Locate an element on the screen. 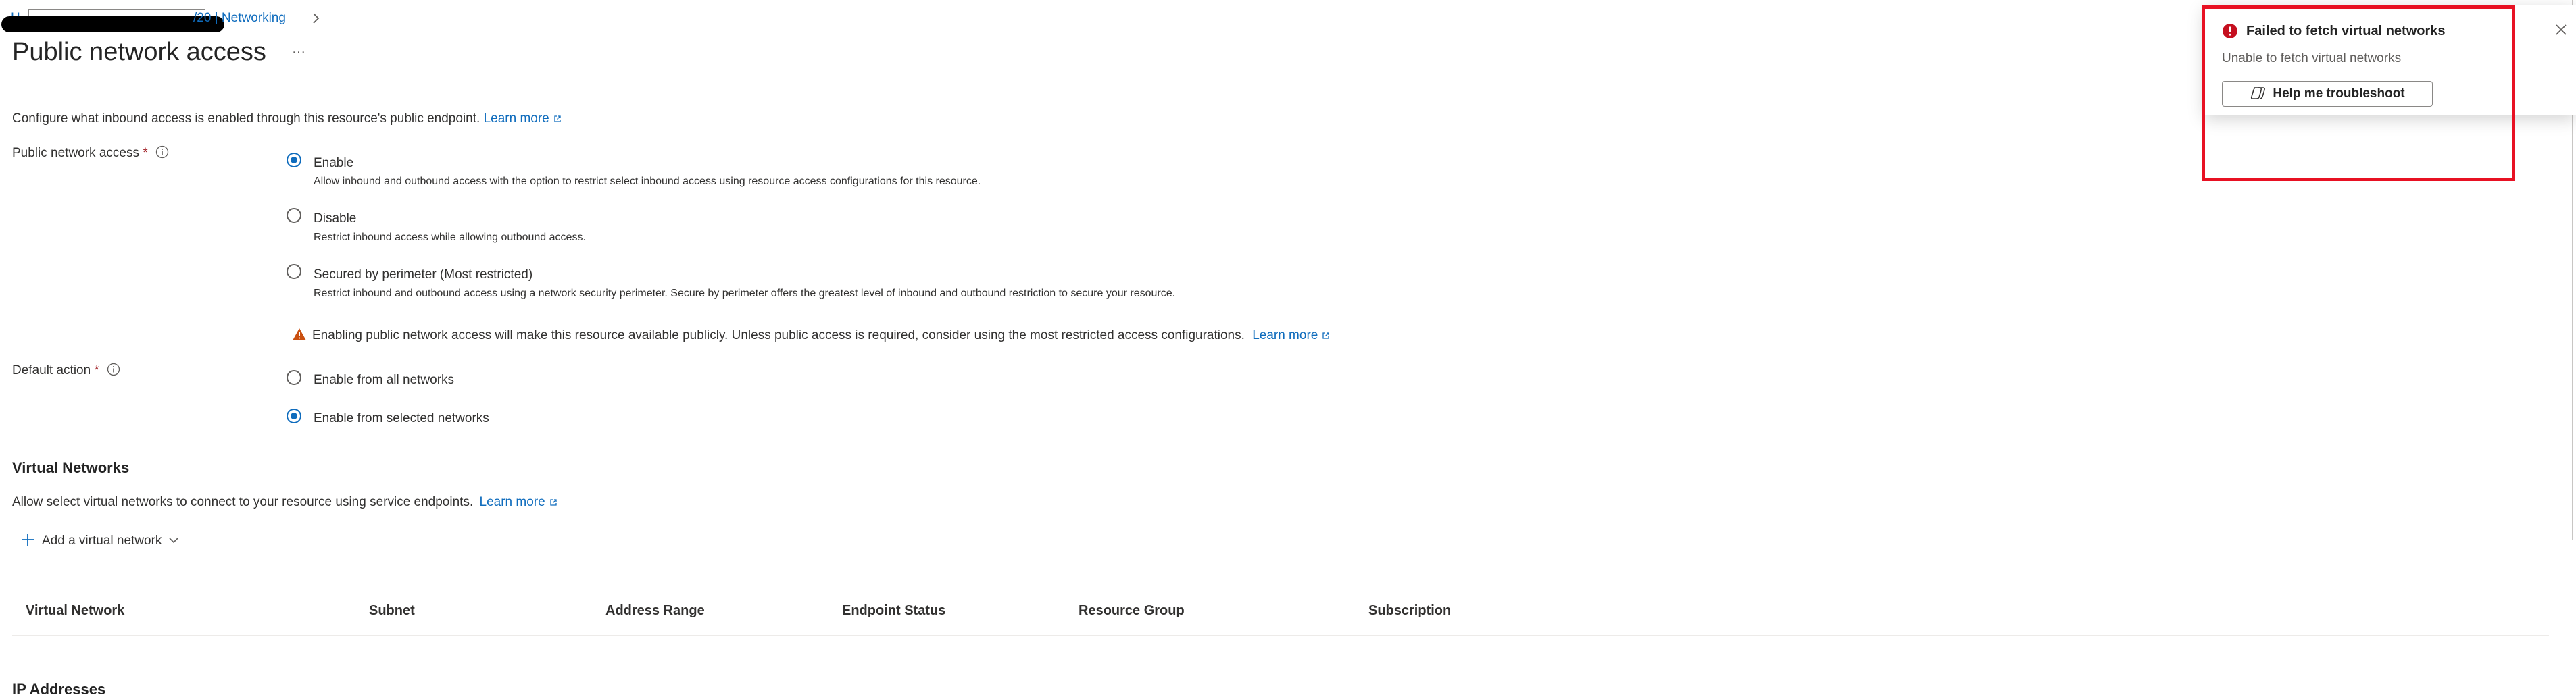  page-title: Public network access is located at coordinates (139, 52).